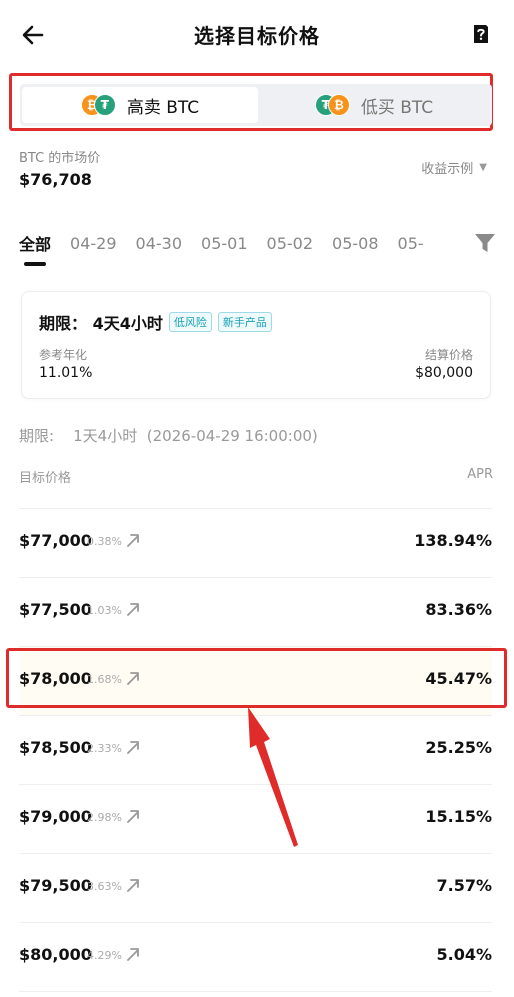  I want to click on earnings-example-button: 收益示例 ▼, so click(454, 167).